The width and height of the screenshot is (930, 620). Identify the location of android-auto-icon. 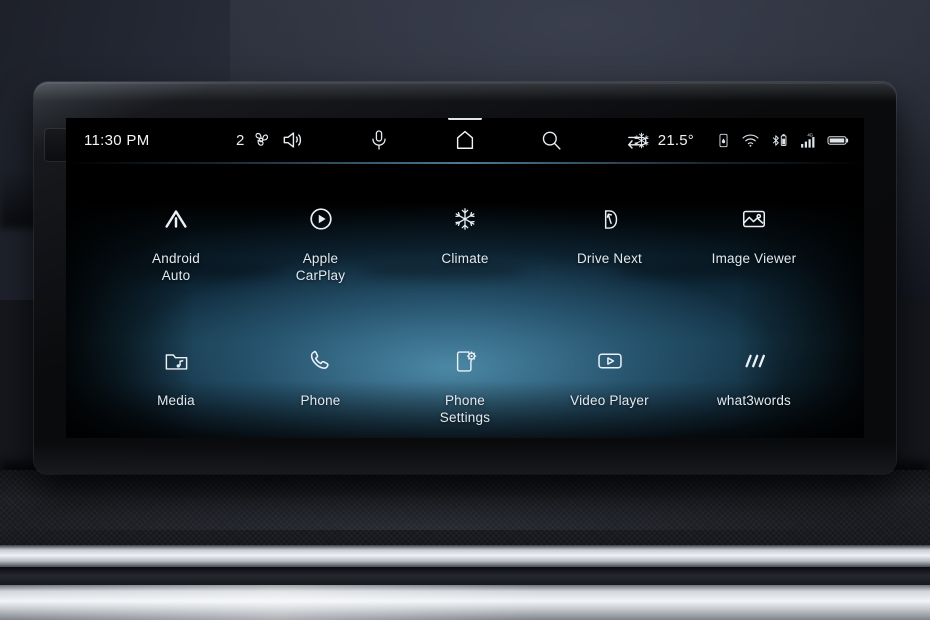
(176, 219).